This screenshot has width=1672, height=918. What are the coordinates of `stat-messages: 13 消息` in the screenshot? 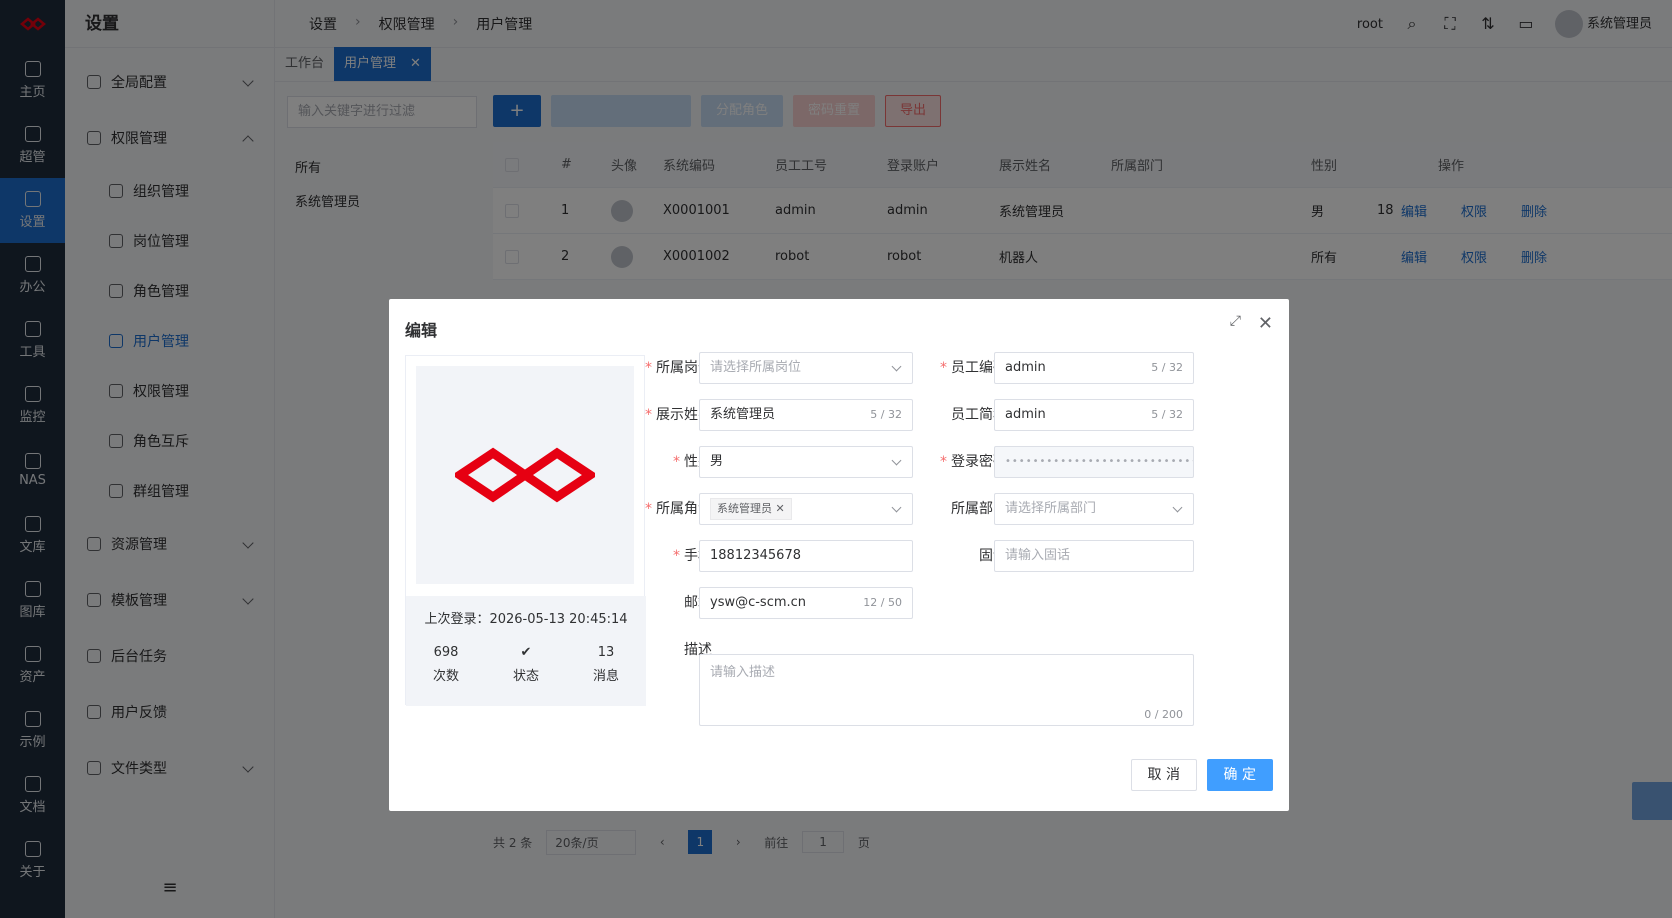 It's located at (605, 664).